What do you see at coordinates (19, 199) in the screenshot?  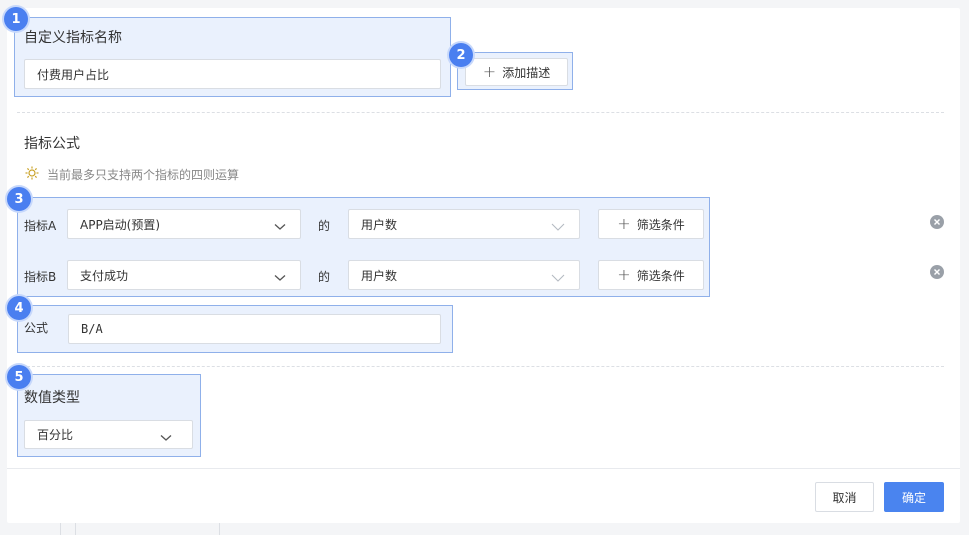 I see `annotation-badge-3: 3` at bounding box center [19, 199].